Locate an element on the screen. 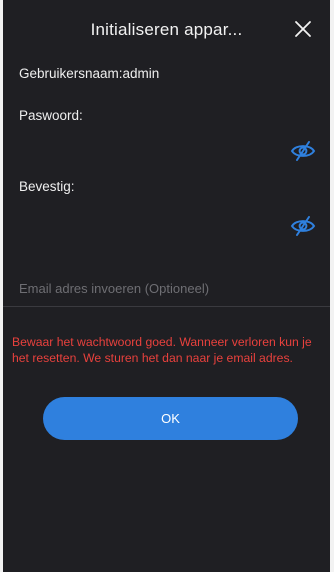 This screenshot has width=334, height=572. email-divider is located at coordinates (166, 306).